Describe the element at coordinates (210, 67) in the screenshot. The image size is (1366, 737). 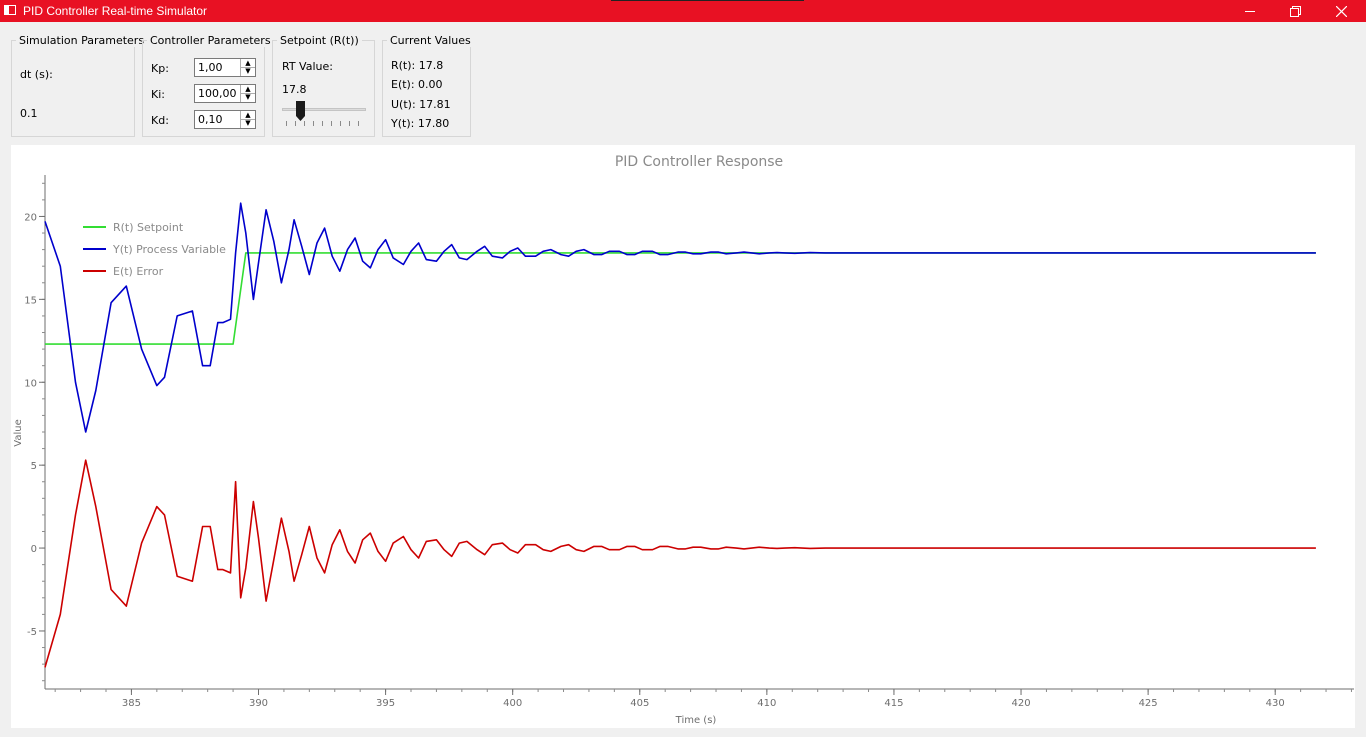
I see `kp-value: 1,00` at that location.